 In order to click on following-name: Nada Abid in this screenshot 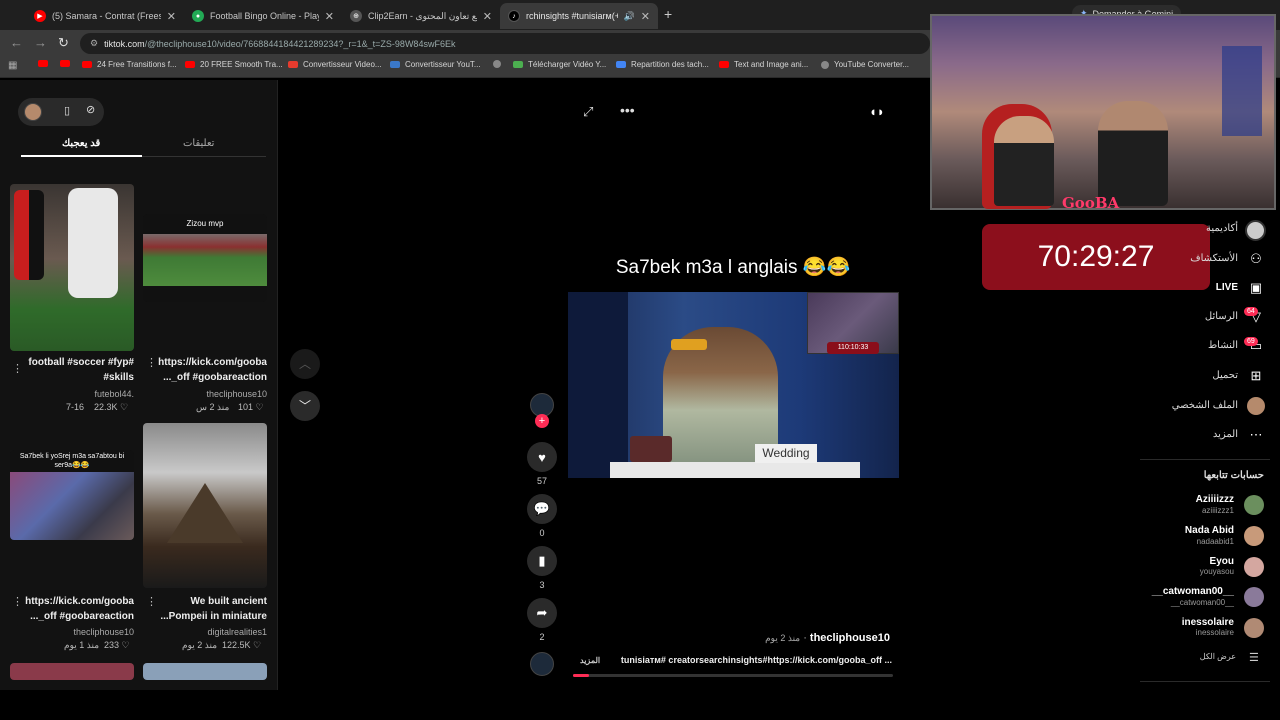, I will do `click(1187, 530)`.